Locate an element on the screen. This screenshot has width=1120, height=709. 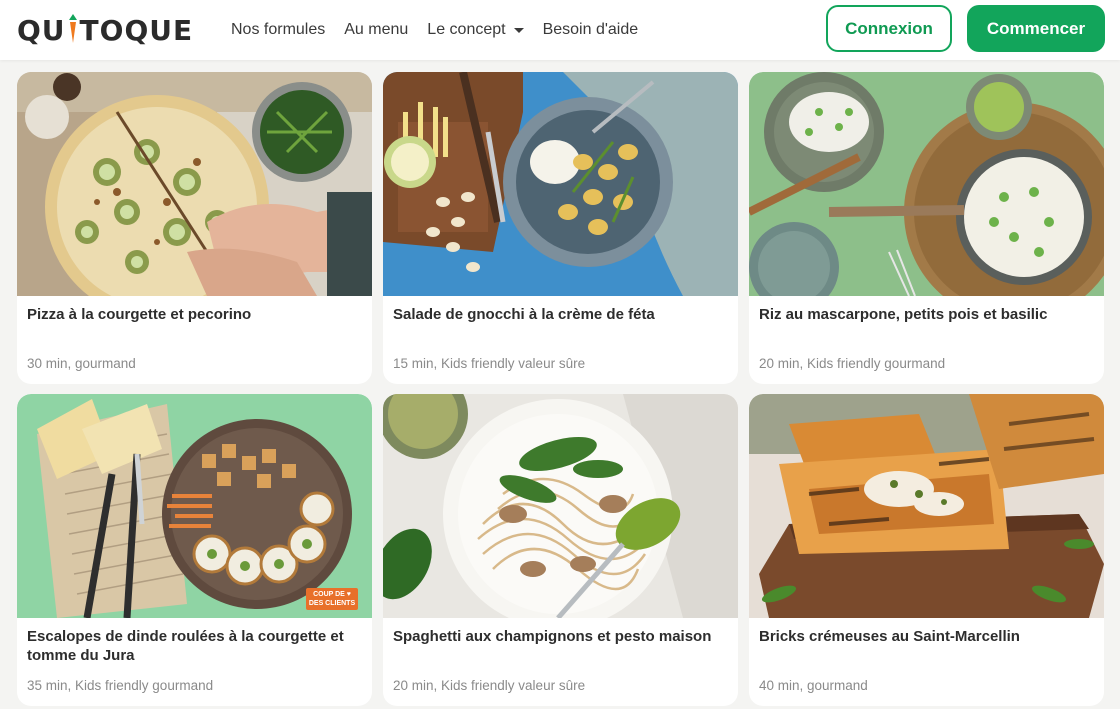
recipe-photo-spaghetti is located at coordinates (560, 506).